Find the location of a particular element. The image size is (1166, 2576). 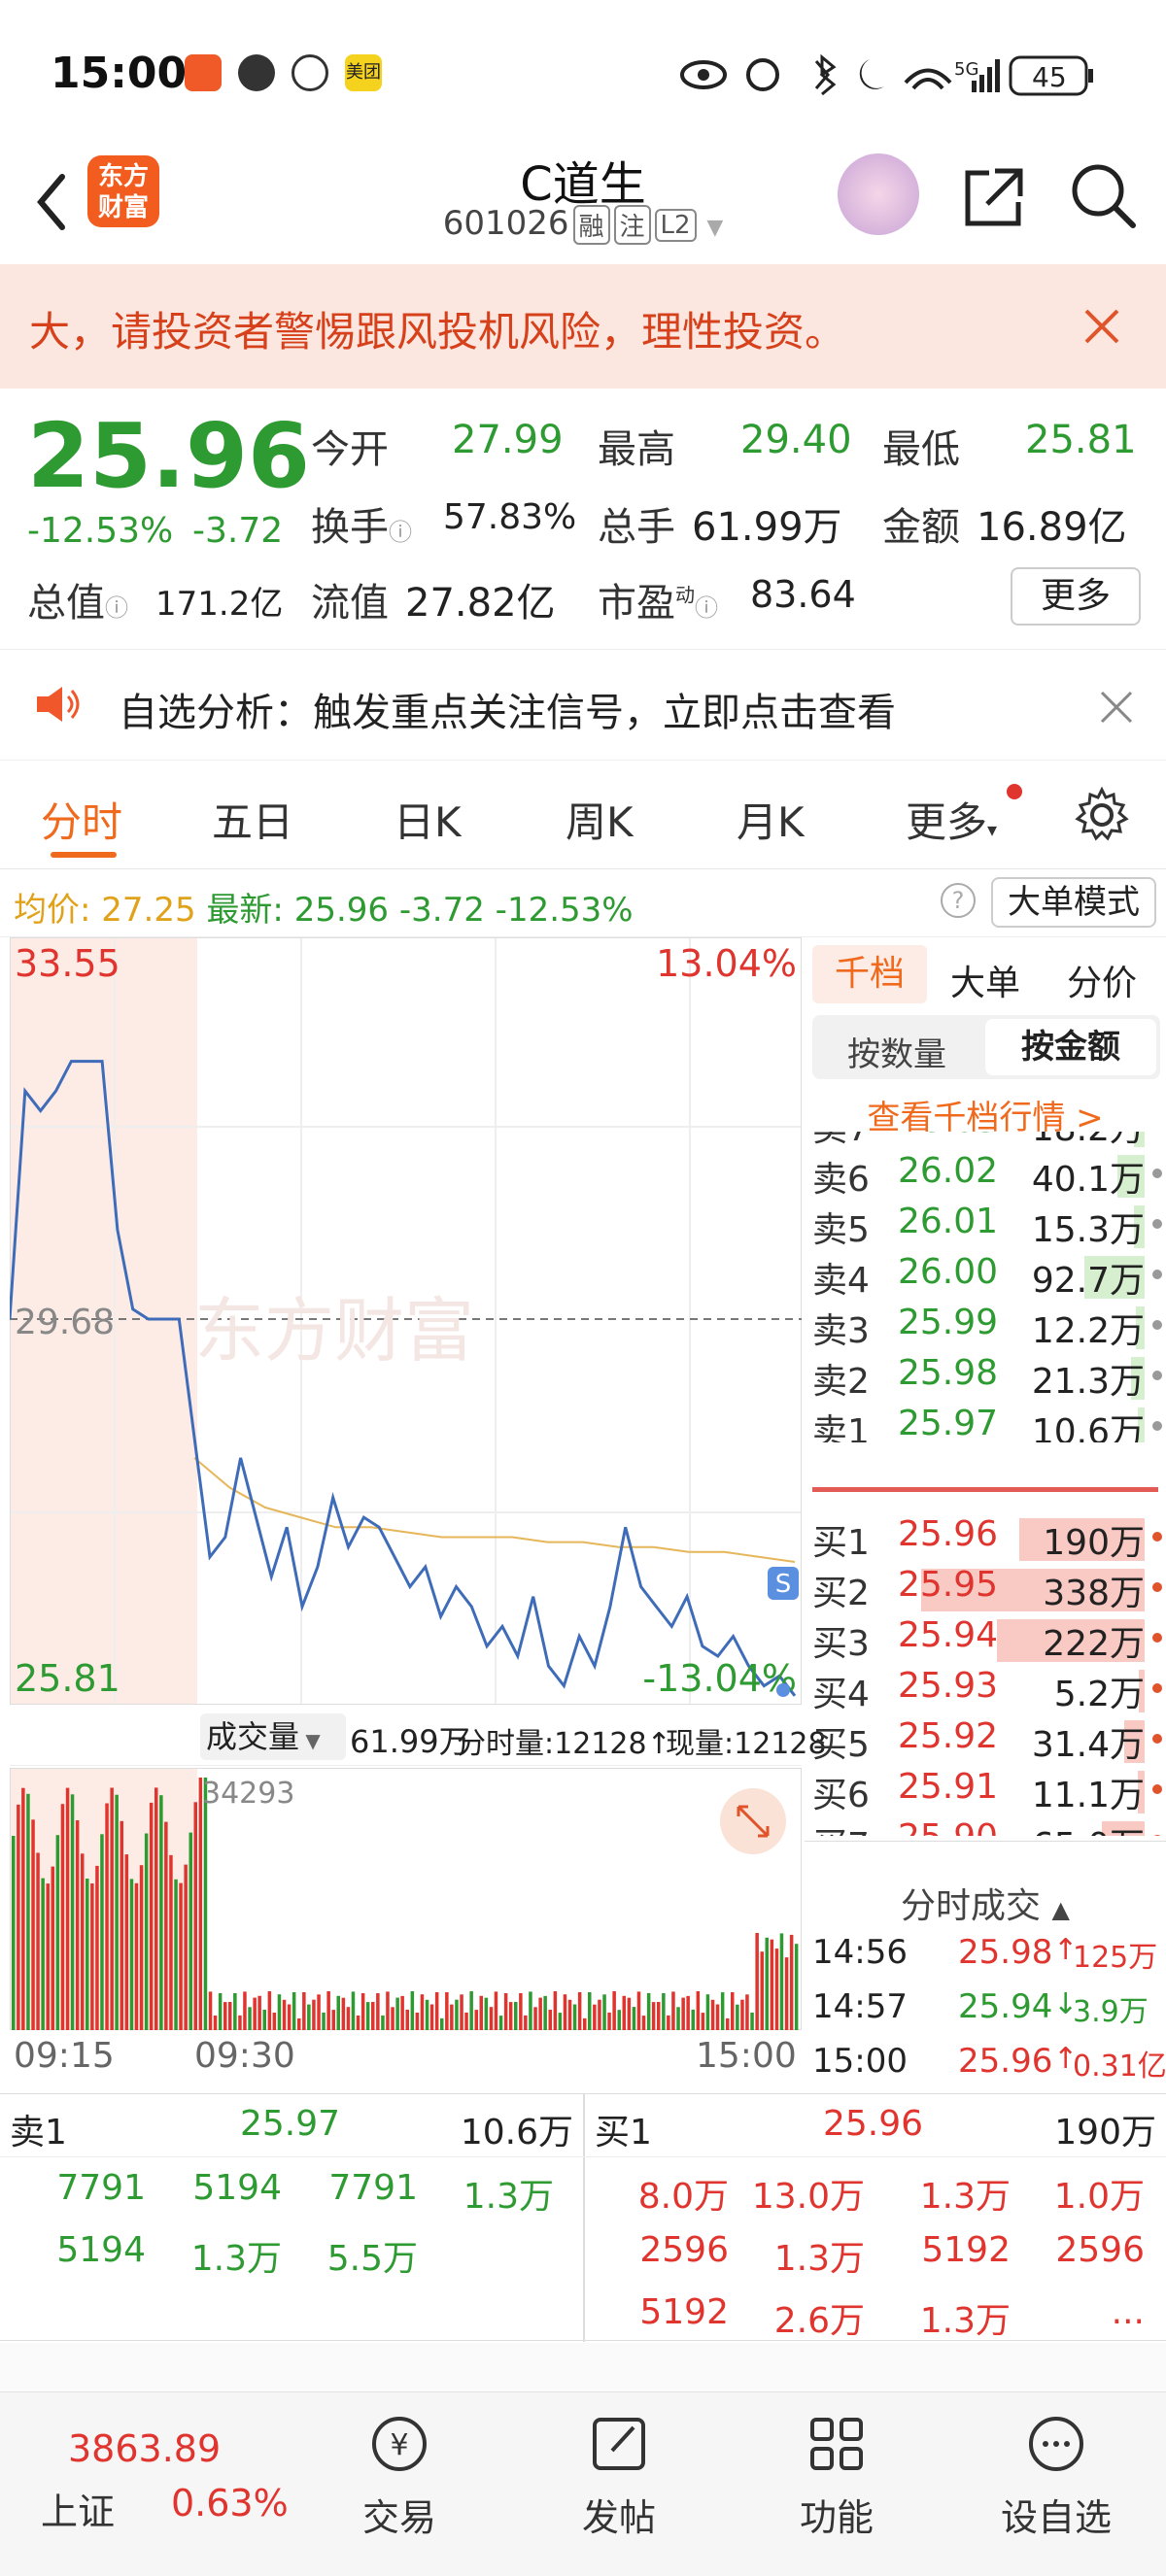

tab-big-orders: 大单 is located at coordinates (985, 980).